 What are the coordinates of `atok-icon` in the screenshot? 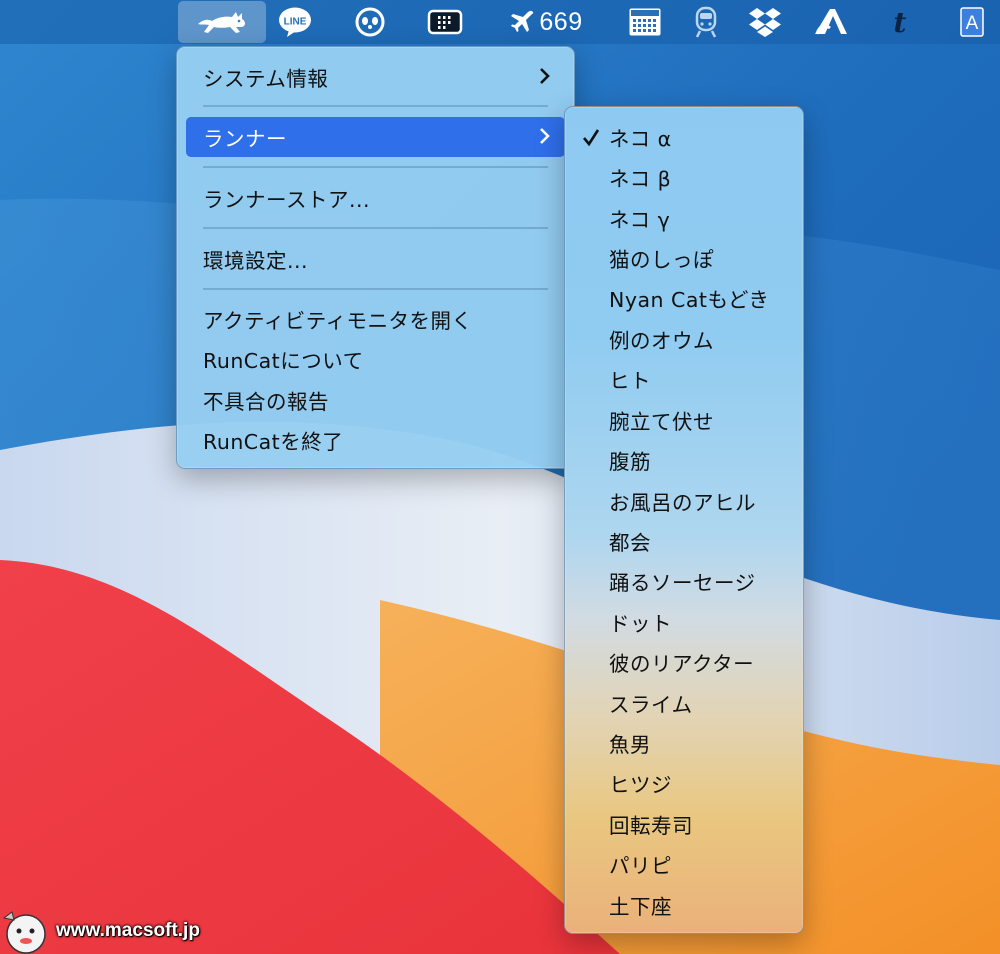 It's located at (831, 22).